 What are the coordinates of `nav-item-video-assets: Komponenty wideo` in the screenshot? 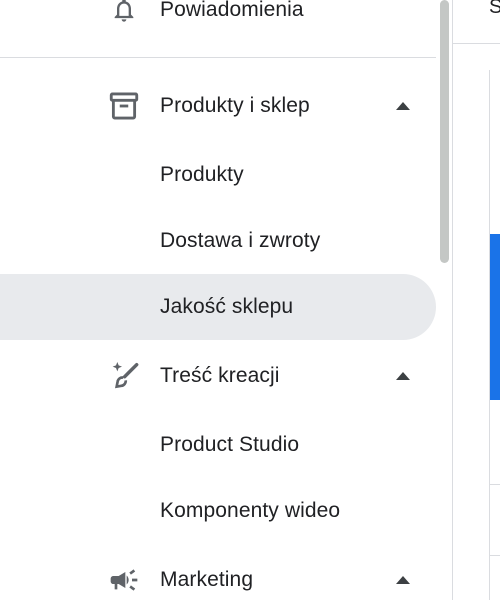 It's located at (218, 511).